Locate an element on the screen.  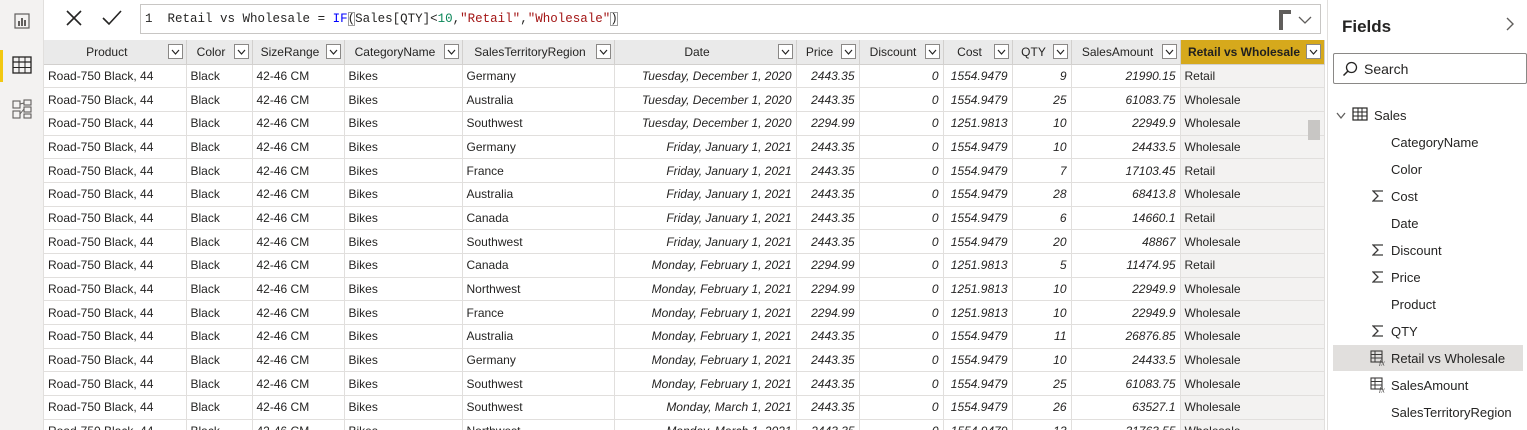
cell-salesamount: 48867 is located at coordinates (1126, 241).